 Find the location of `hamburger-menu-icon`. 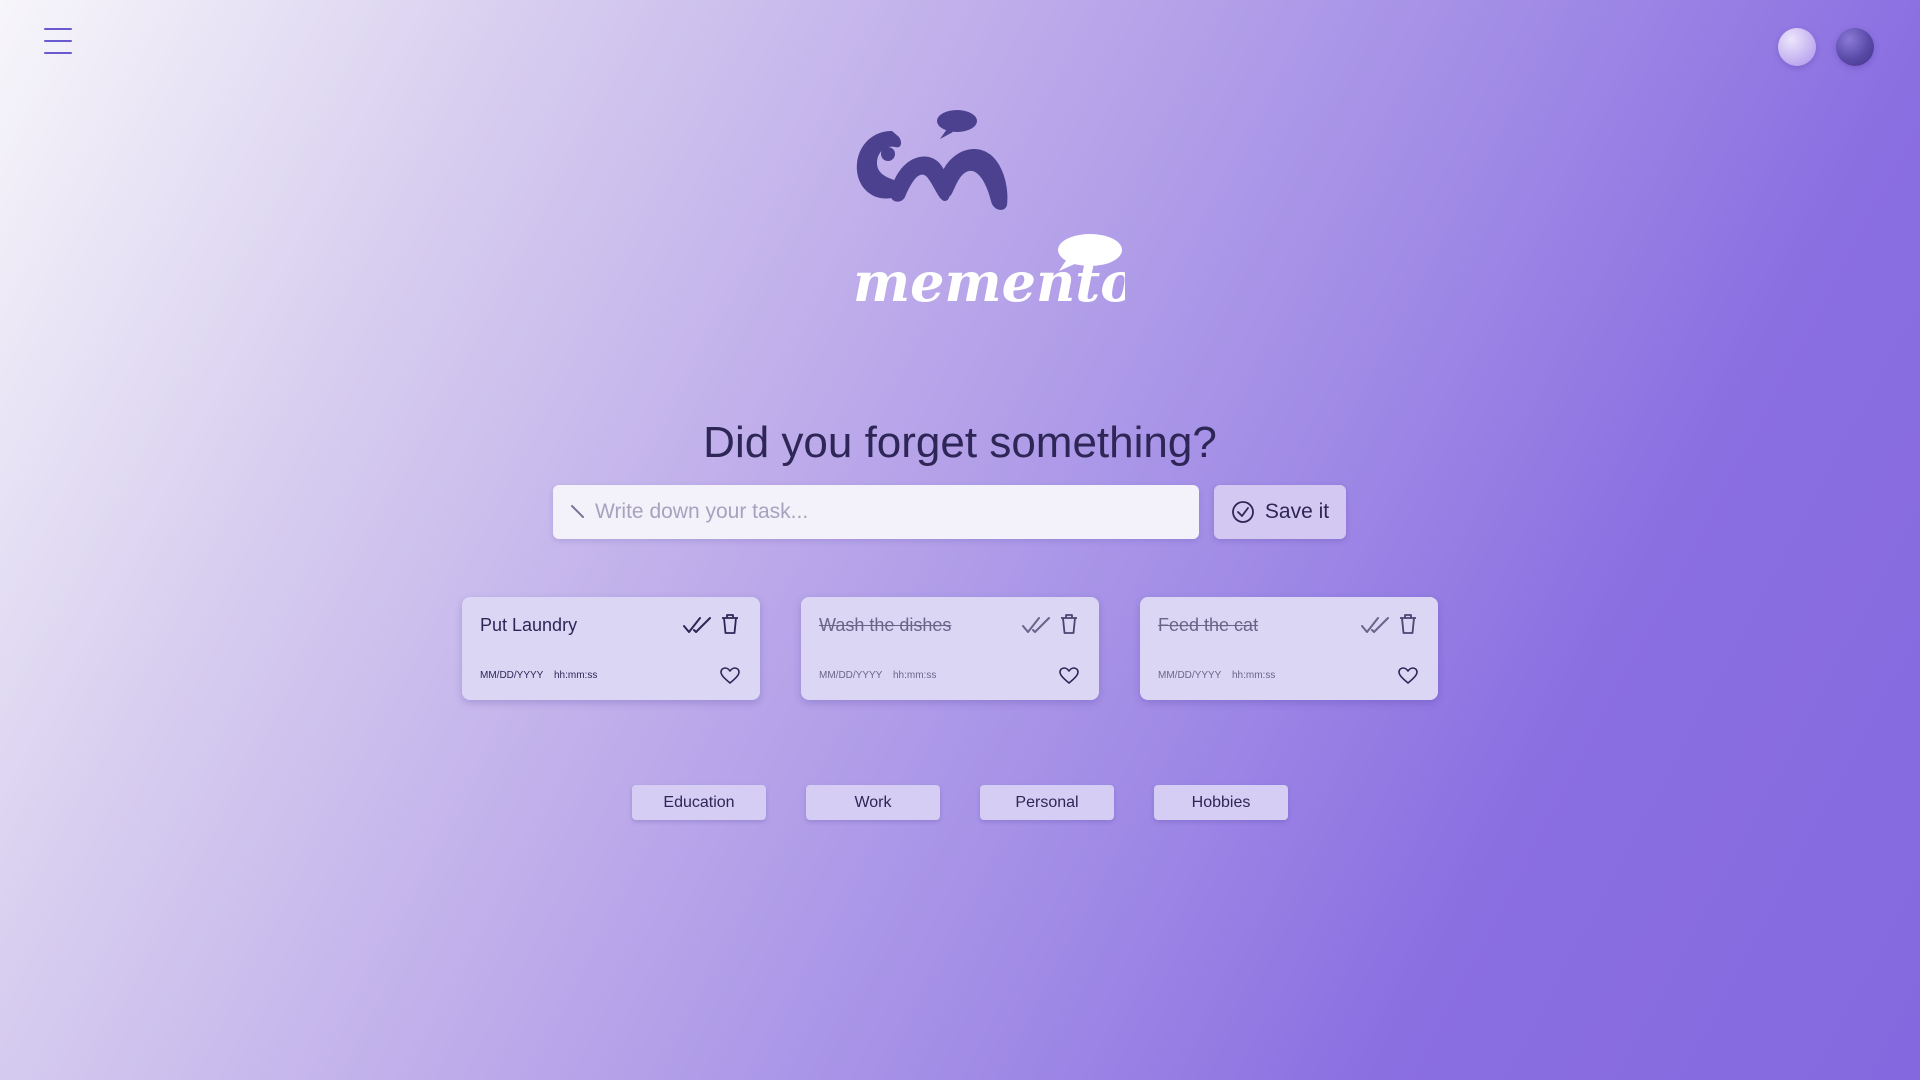

hamburger-menu-icon is located at coordinates (58, 41).